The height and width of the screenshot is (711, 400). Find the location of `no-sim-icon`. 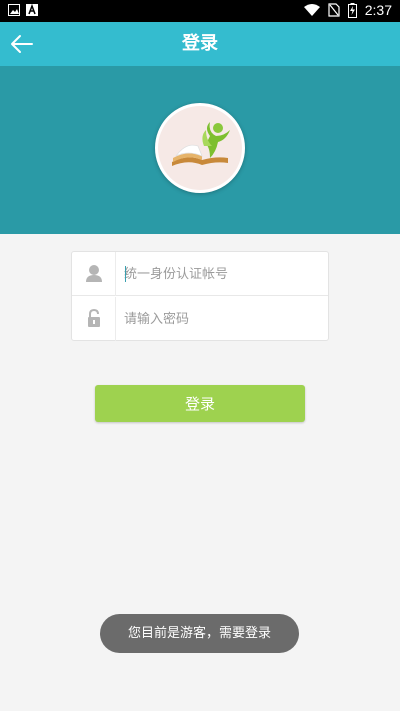

no-sim-icon is located at coordinates (334, 10).